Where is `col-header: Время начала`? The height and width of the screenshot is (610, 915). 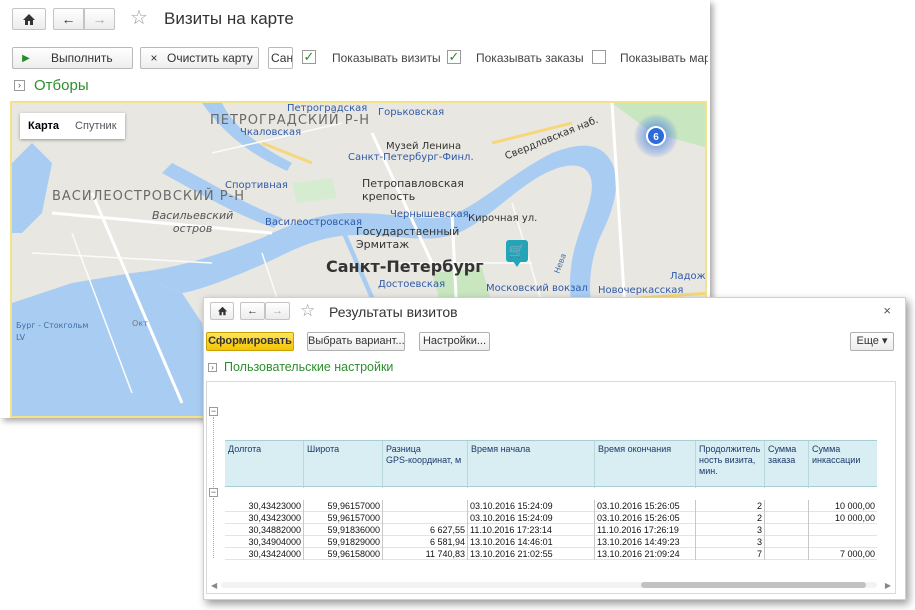
col-header: Время начала is located at coordinates (531, 464).